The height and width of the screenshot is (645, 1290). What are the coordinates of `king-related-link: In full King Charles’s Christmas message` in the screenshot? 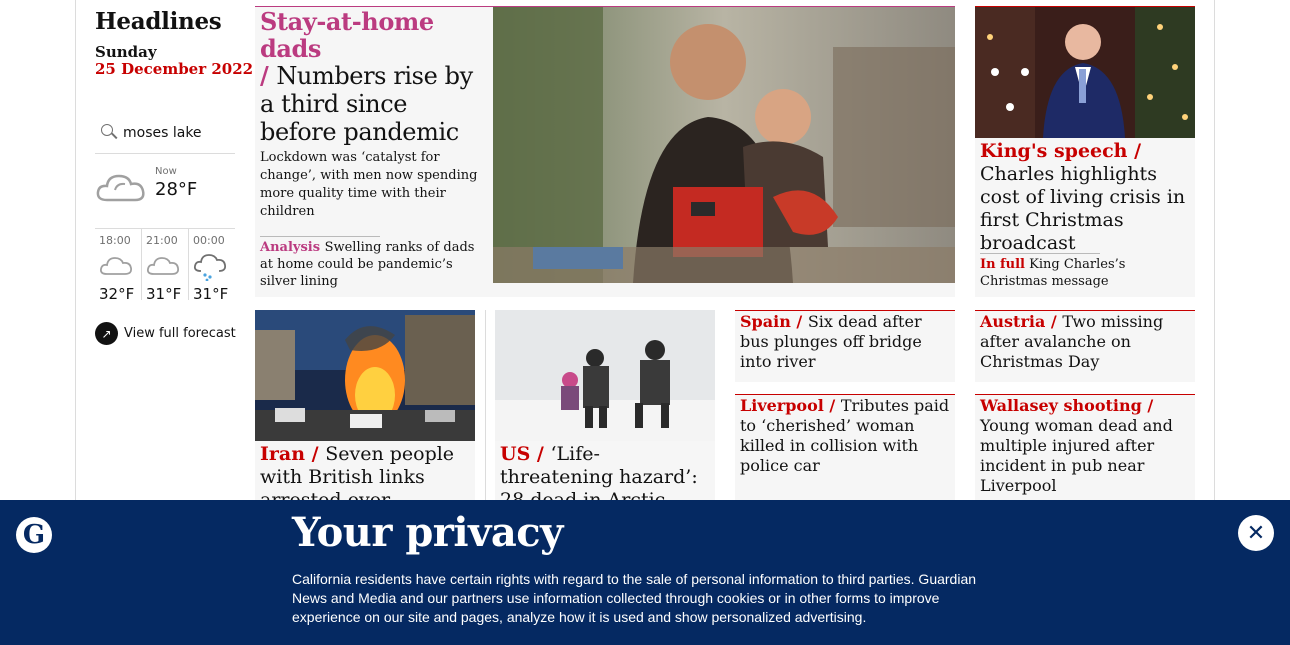 It's located at (1085, 273).